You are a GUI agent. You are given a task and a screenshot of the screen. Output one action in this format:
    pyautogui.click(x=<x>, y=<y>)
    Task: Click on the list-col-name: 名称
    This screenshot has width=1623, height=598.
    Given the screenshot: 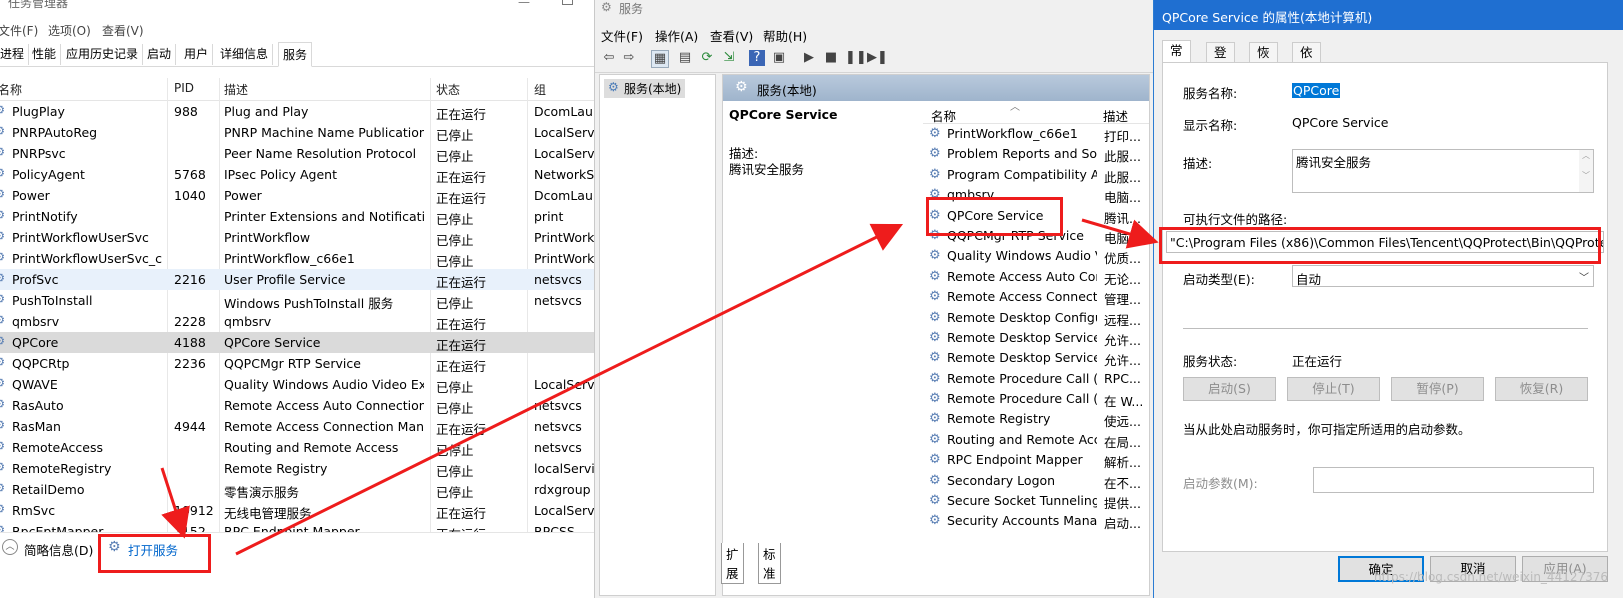 What is the action you would take?
    pyautogui.click(x=943, y=115)
    